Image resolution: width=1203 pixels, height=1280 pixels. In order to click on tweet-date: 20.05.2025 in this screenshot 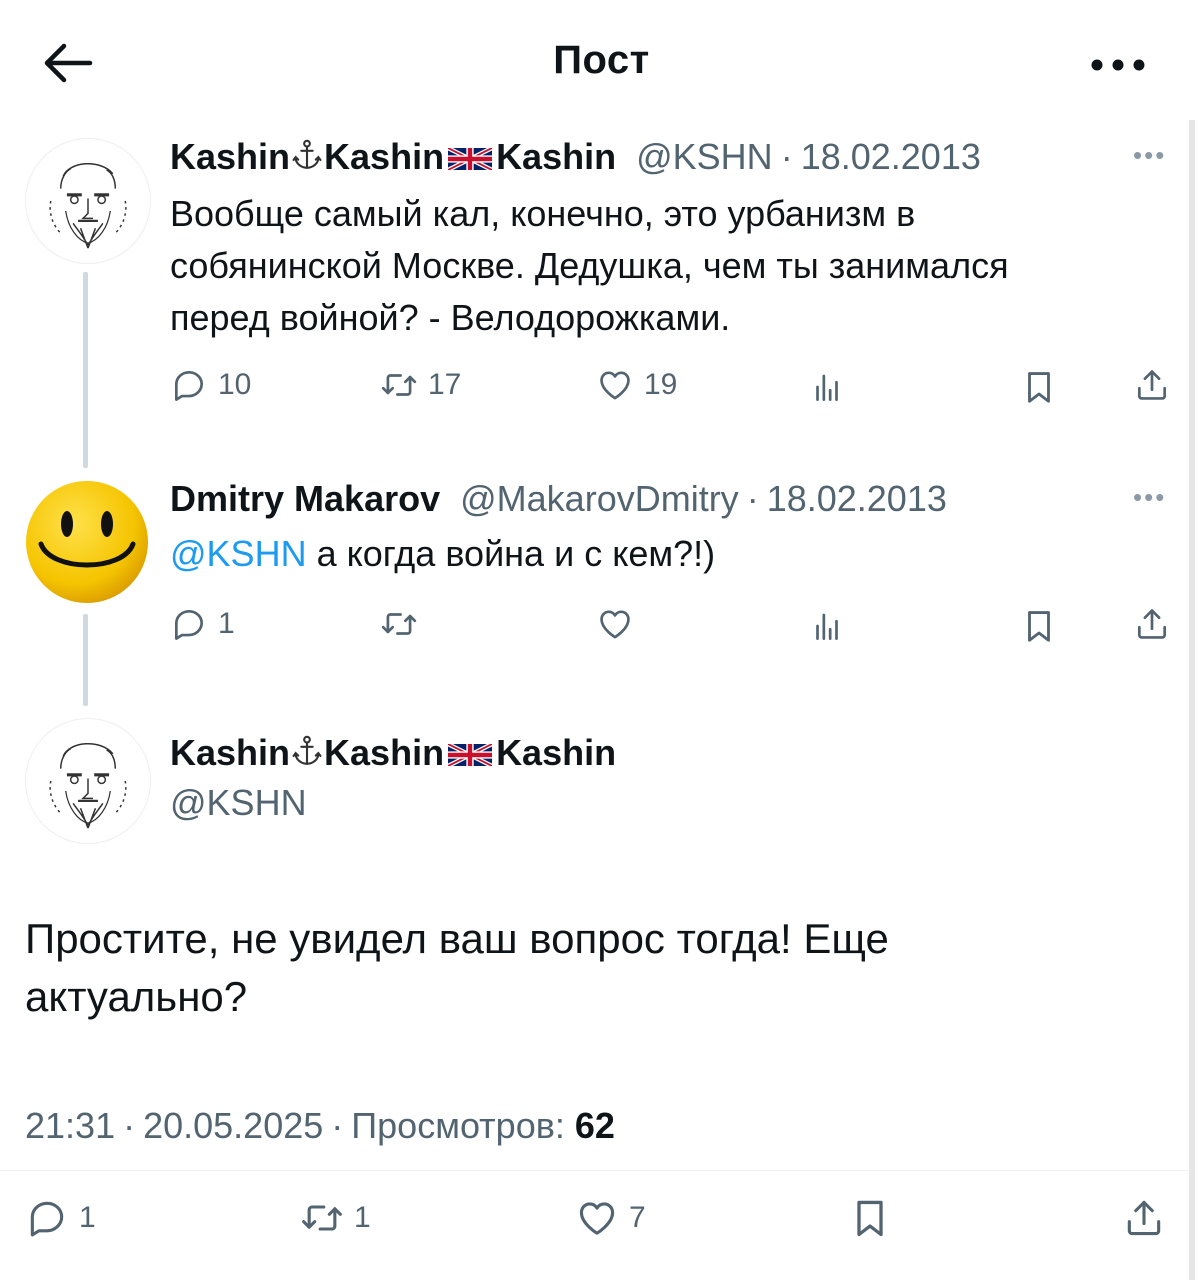, I will do `click(233, 1125)`.